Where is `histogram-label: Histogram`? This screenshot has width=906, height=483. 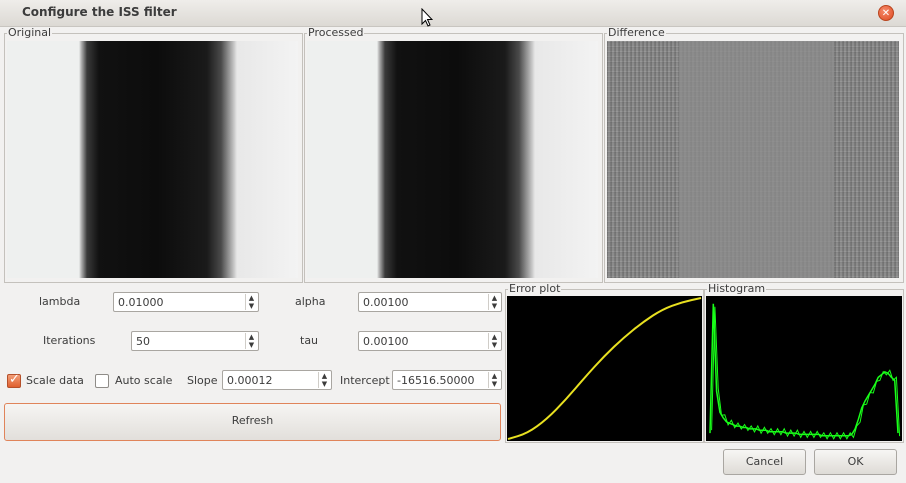 histogram-label: Histogram is located at coordinates (737, 288).